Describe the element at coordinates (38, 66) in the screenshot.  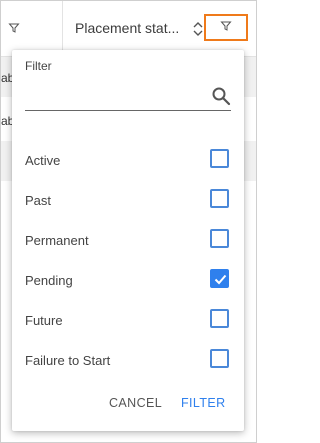
I see `filter-popup-title: Filter` at that location.